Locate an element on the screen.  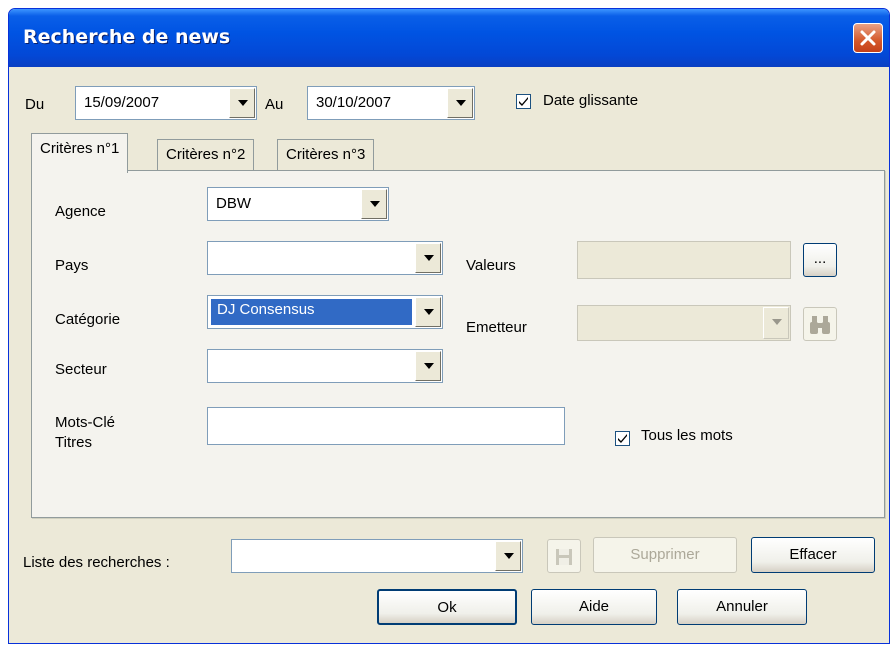
tab-criteria-2: Critères n°2 is located at coordinates (206, 155).